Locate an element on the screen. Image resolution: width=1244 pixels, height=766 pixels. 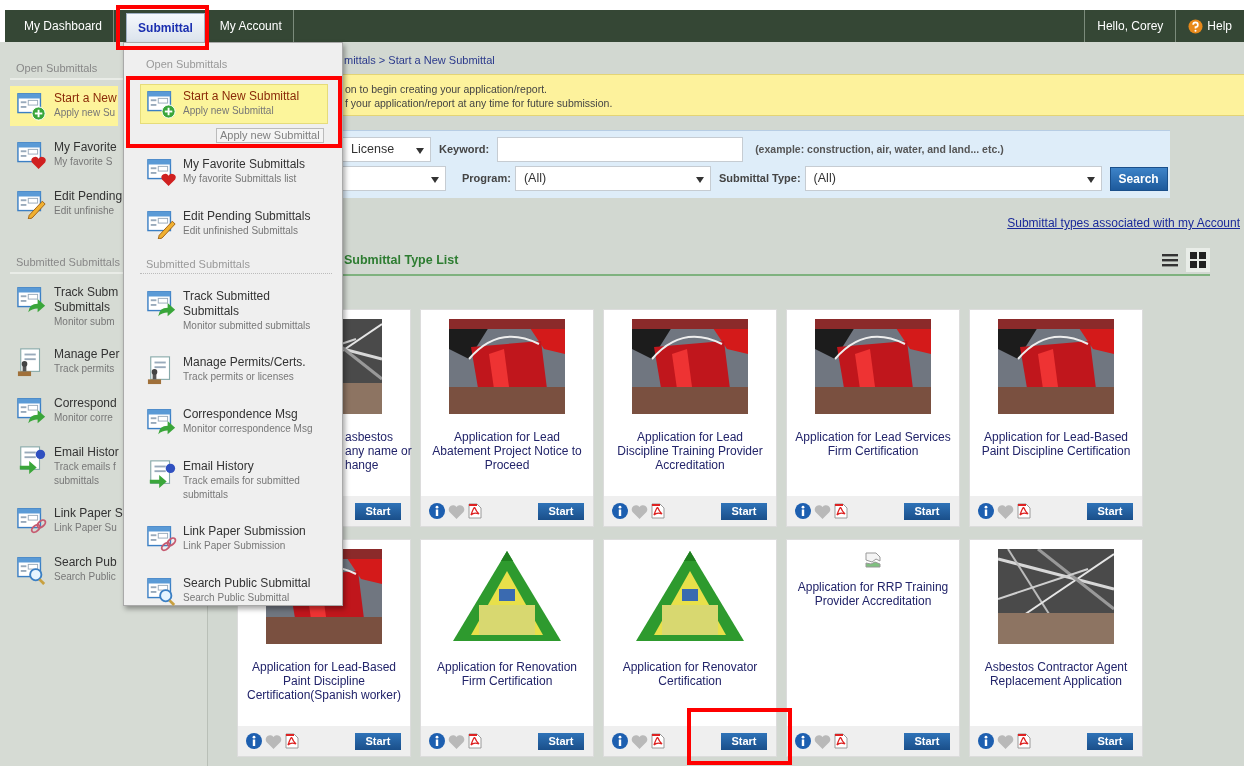
card-description: Application for Lead-Based Paint Discipline Certification is located at coordinates (1056, 444).